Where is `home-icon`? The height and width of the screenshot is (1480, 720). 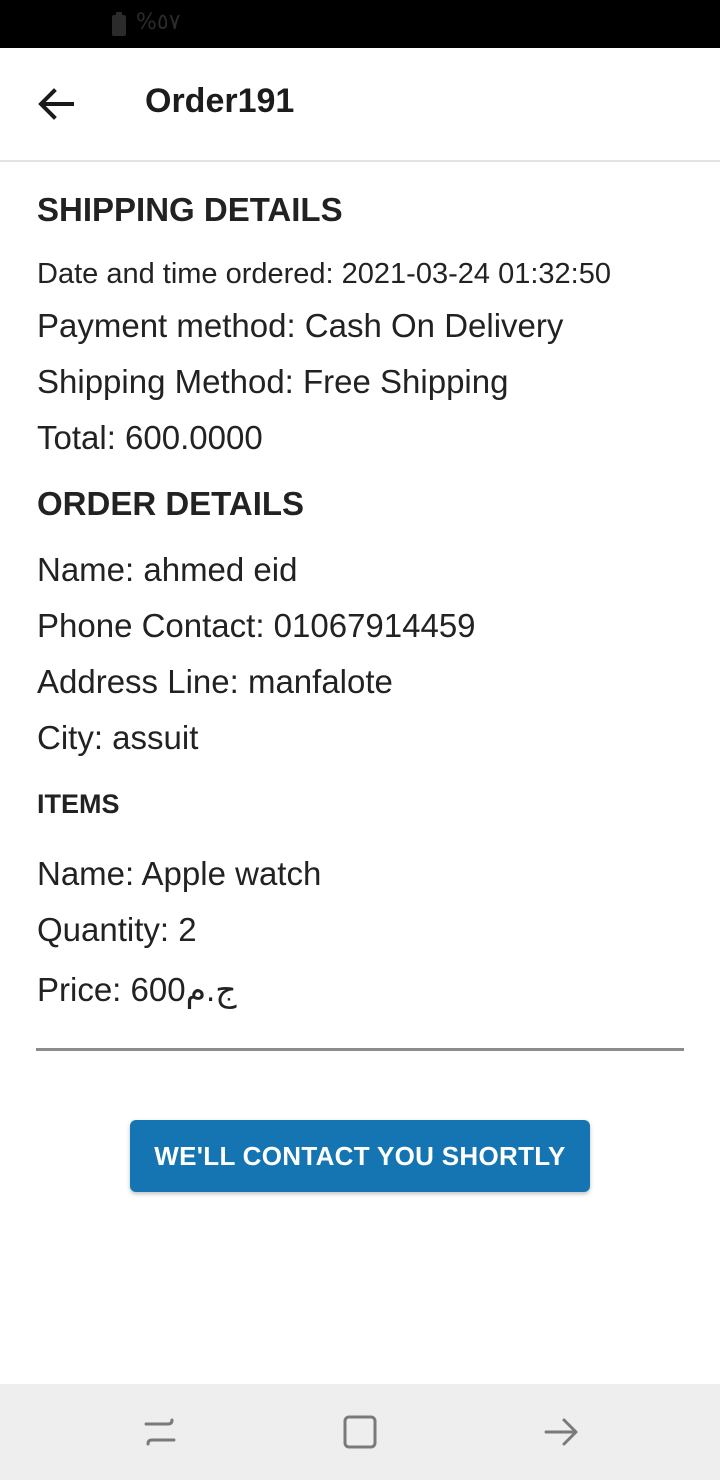 home-icon is located at coordinates (360, 1432).